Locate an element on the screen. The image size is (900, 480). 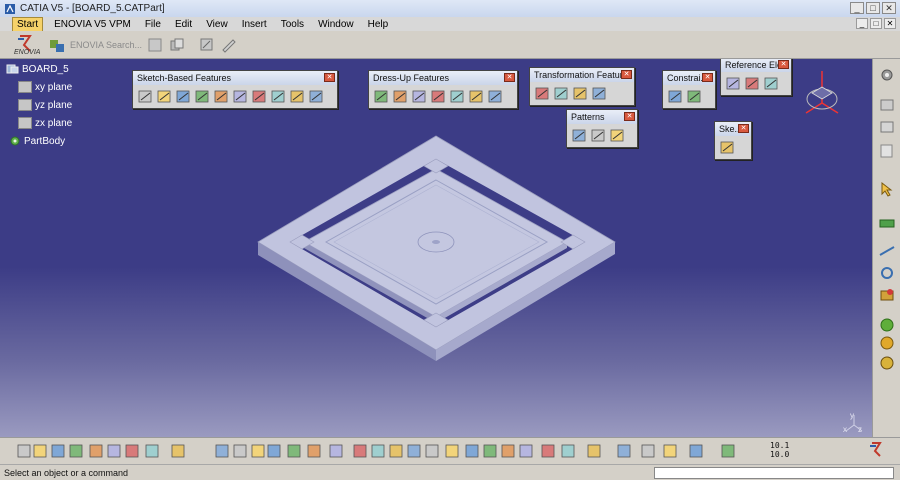
drafting-icon is located at coordinates (887, 151).